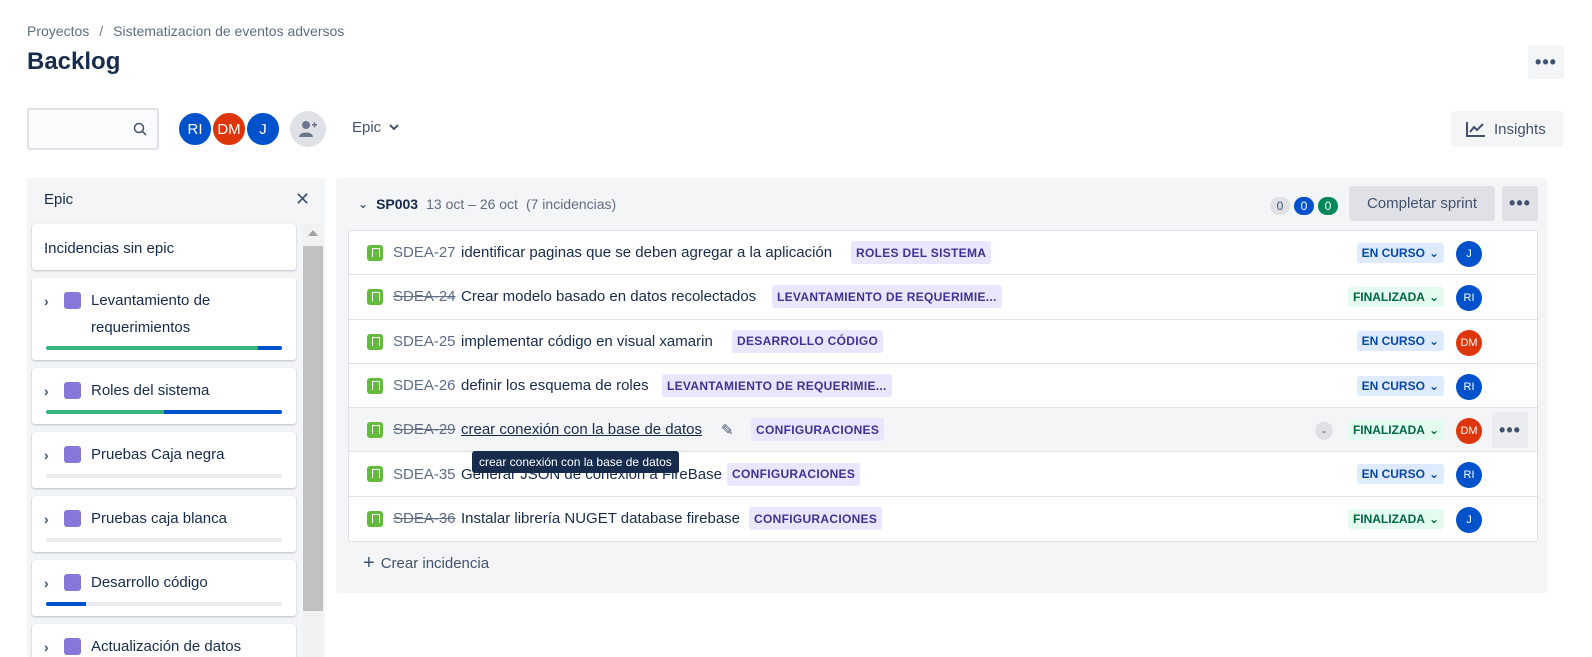 The height and width of the screenshot is (657, 1592). I want to click on sprint-dates: 13 oct – 26 oct, so click(472, 204).